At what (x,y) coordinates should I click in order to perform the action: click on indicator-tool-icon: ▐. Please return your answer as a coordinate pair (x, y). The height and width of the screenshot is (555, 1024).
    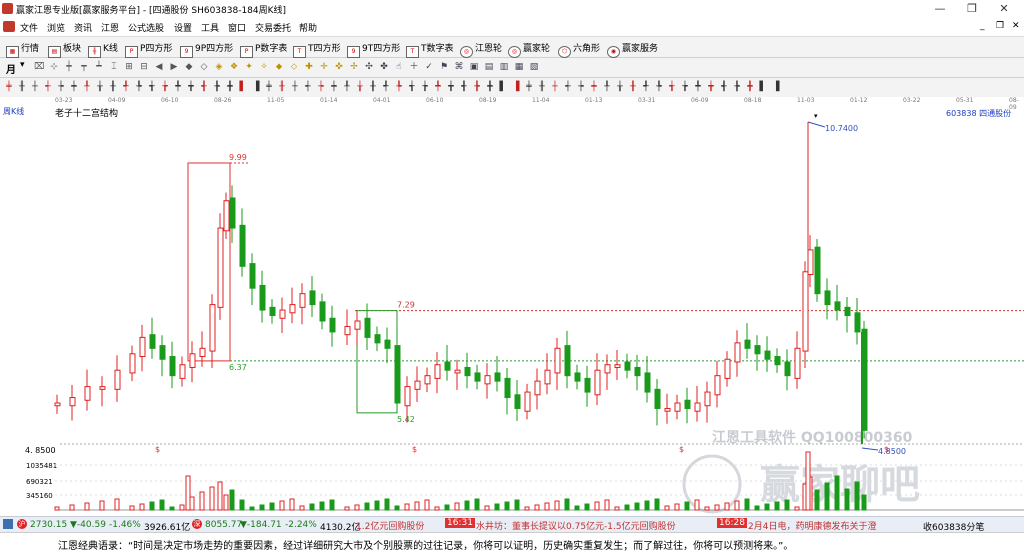
    Looking at the image, I should click on (256, 87).